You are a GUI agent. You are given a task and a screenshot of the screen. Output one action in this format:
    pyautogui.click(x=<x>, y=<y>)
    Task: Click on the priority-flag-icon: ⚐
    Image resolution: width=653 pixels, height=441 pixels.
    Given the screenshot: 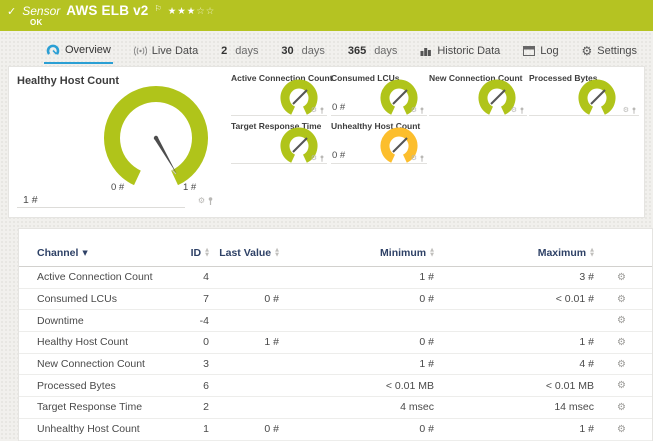 What is the action you would take?
    pyautogui.click(x=158, y=8)
    